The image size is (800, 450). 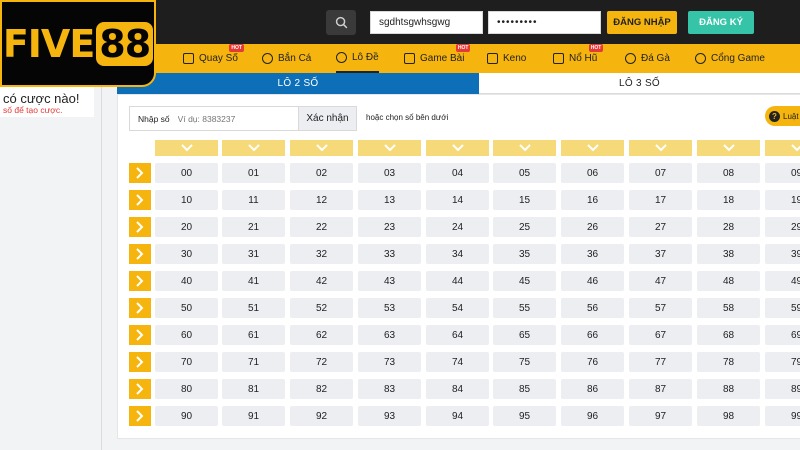 What do you see at coordinates (213, 58) in the screenshot?
I see `nav-item-quay-so: Quay Số HOT` at bounding box center [213, 58].